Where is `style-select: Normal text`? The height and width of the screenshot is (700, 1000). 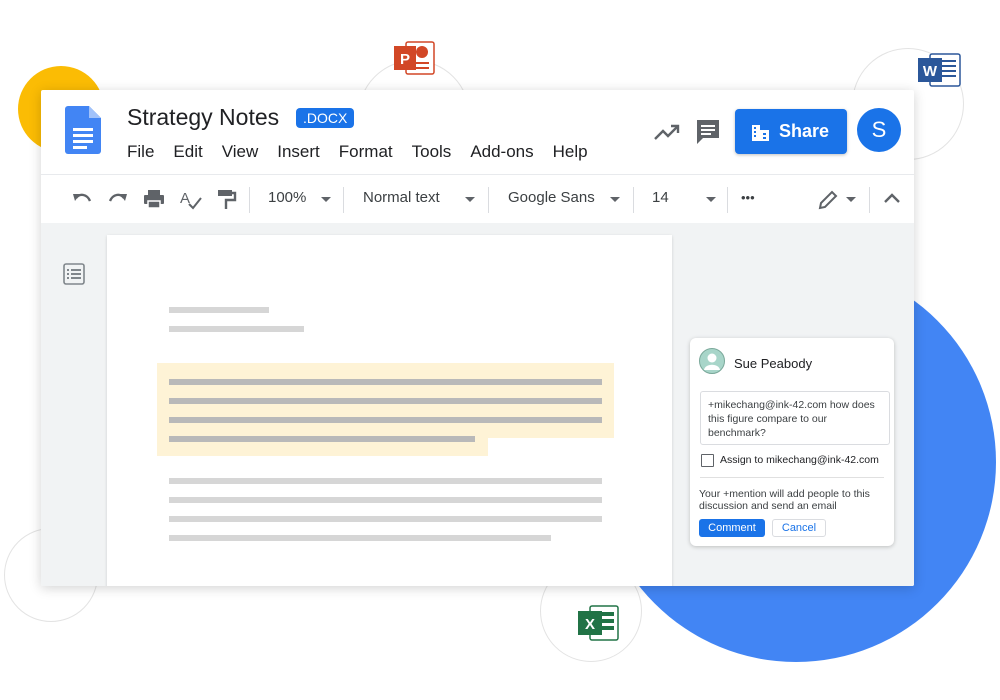 style-select: Normal text is located at coordinates (401, 197).